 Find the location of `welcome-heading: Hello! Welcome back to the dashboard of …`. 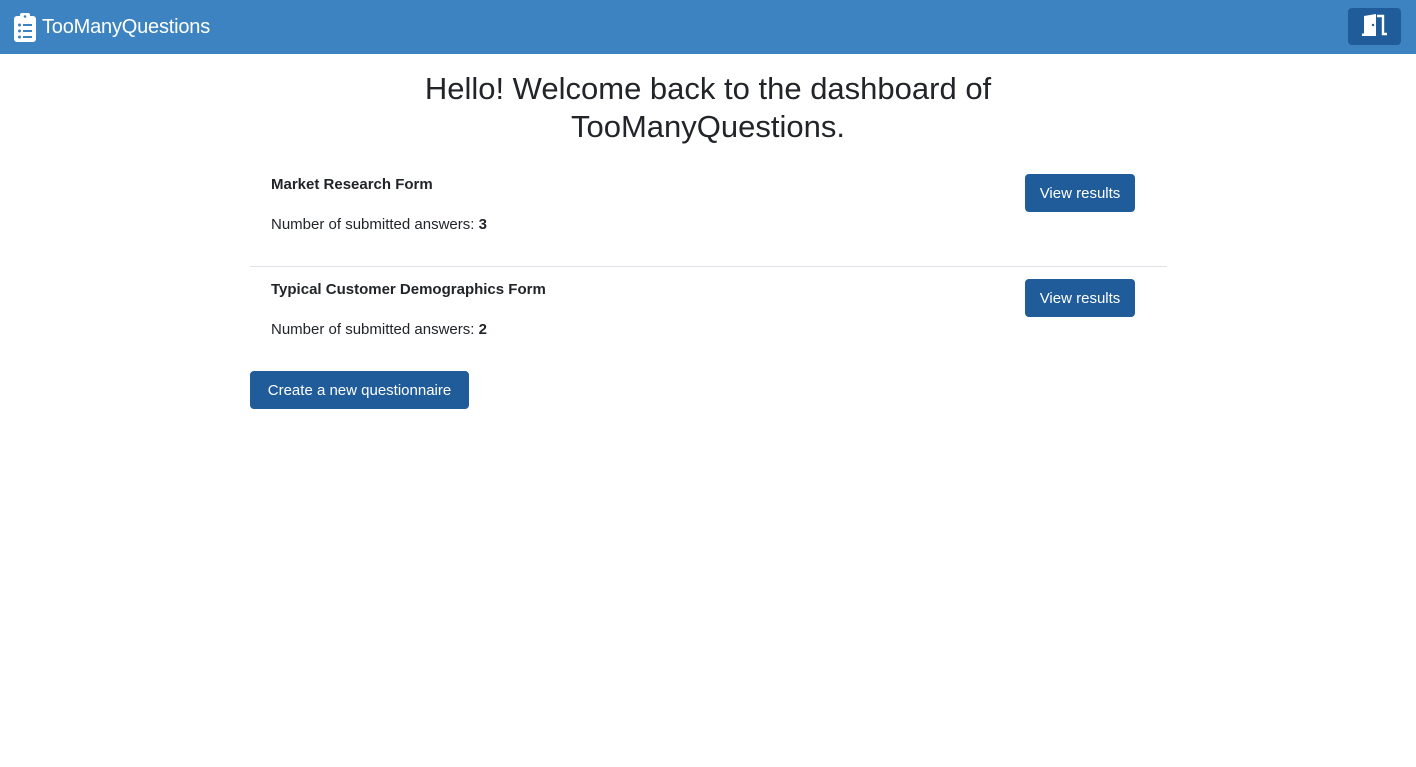

welcome-heading: Hello! Welcome back to the dashboard of … is located at coordinates (708, 107).